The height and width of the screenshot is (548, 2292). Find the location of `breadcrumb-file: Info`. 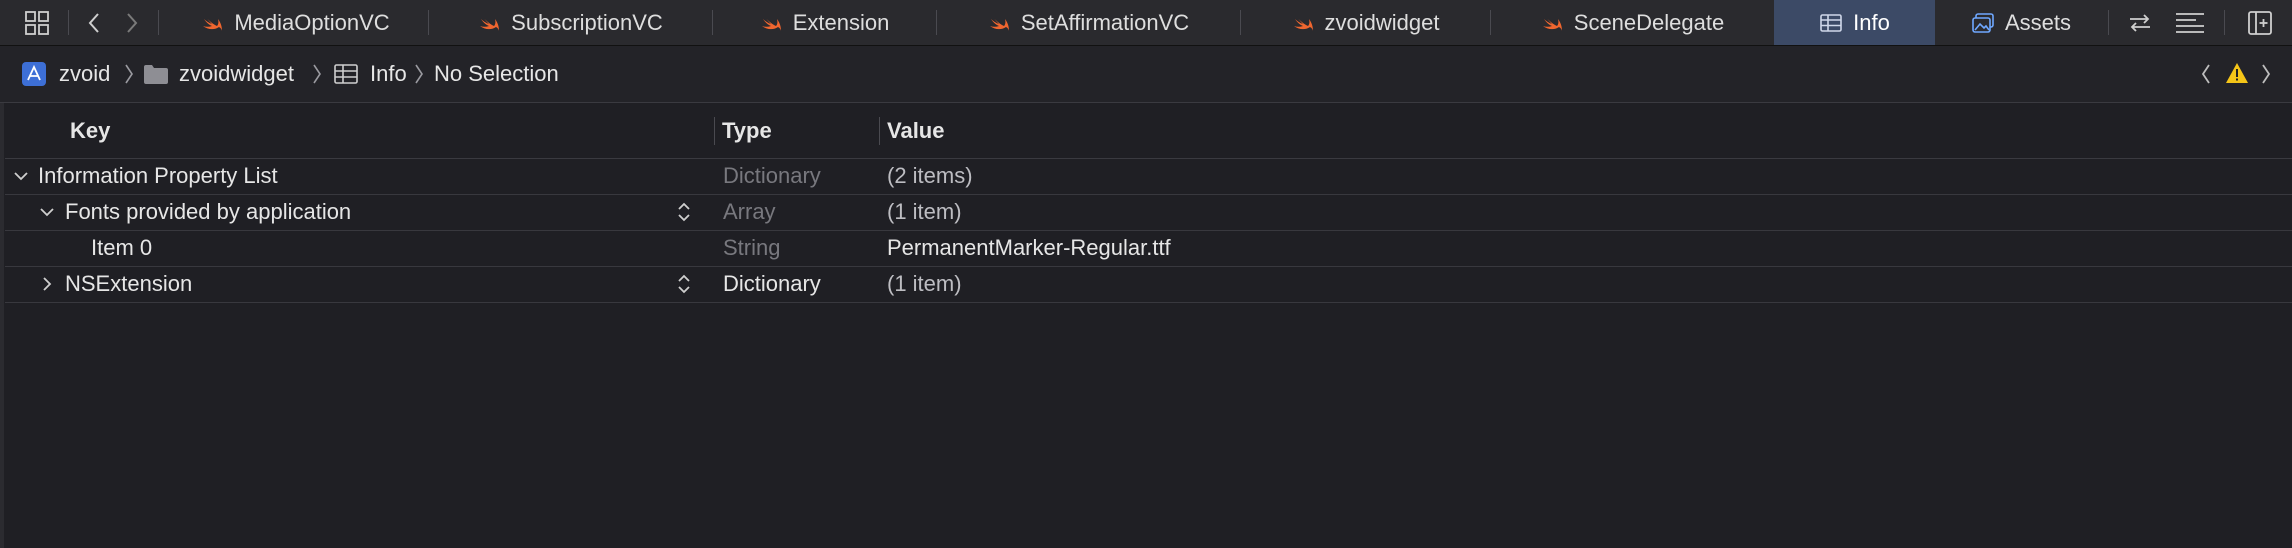

breadcrumb-file: Info is located at coordinates (388, 74).